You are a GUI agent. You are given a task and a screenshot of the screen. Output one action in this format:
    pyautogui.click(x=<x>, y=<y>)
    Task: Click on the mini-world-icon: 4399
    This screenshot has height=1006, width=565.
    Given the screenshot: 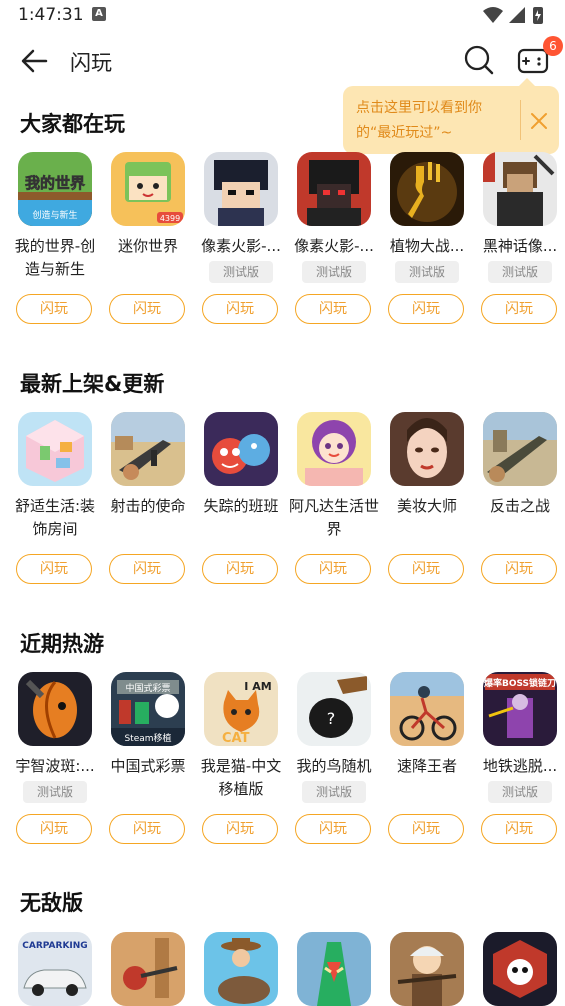 What is the action you would take?
    pyautogui.click(x=148, y=189)
    